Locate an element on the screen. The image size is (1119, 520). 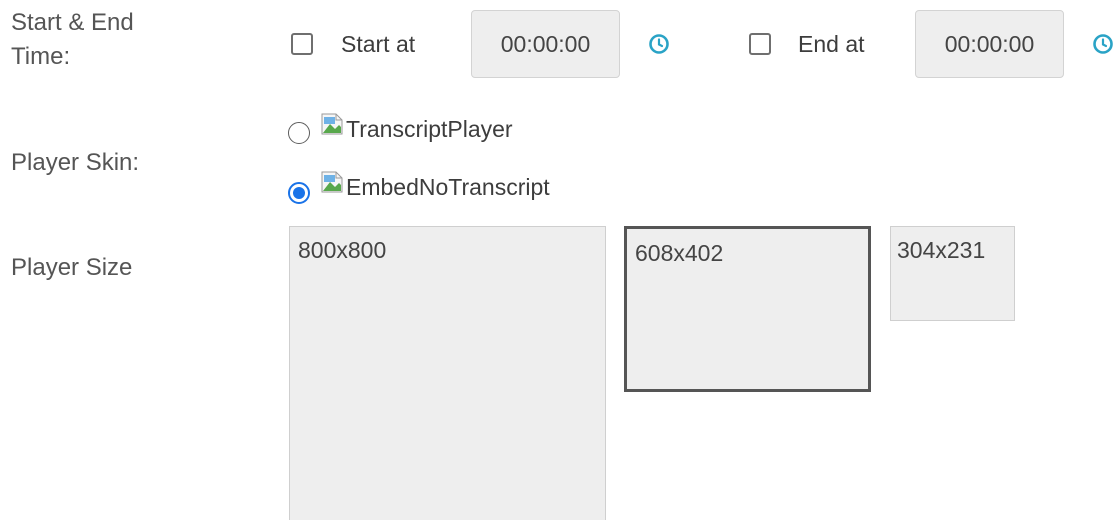
size-option-label: 800x800 is located at coordinates (342, 250).